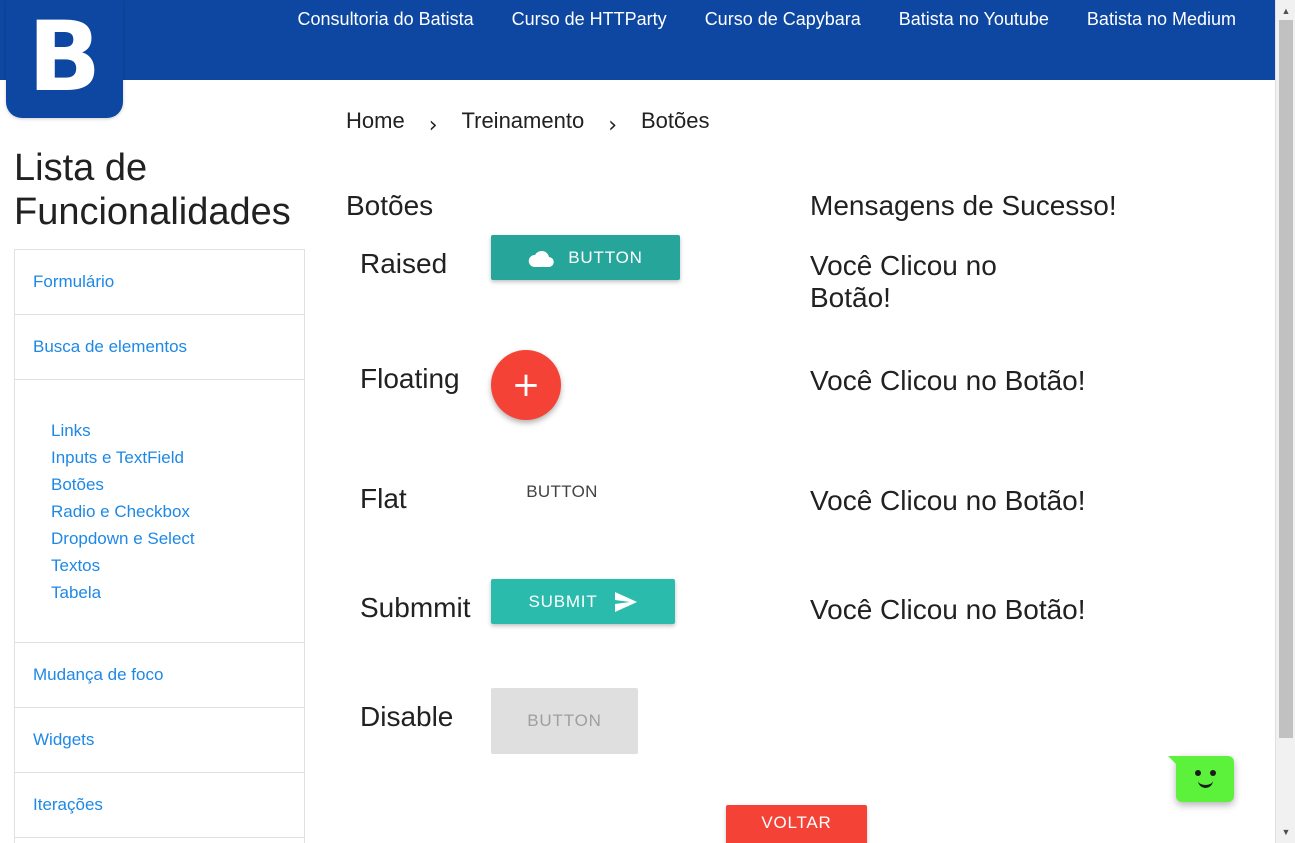 The height and width of the screenshot is (843, 1295). What do you see at coordinates (1175, 763) in the screenshot?
I see `chat-bubble-tail` at bounding box center [1175, 763].